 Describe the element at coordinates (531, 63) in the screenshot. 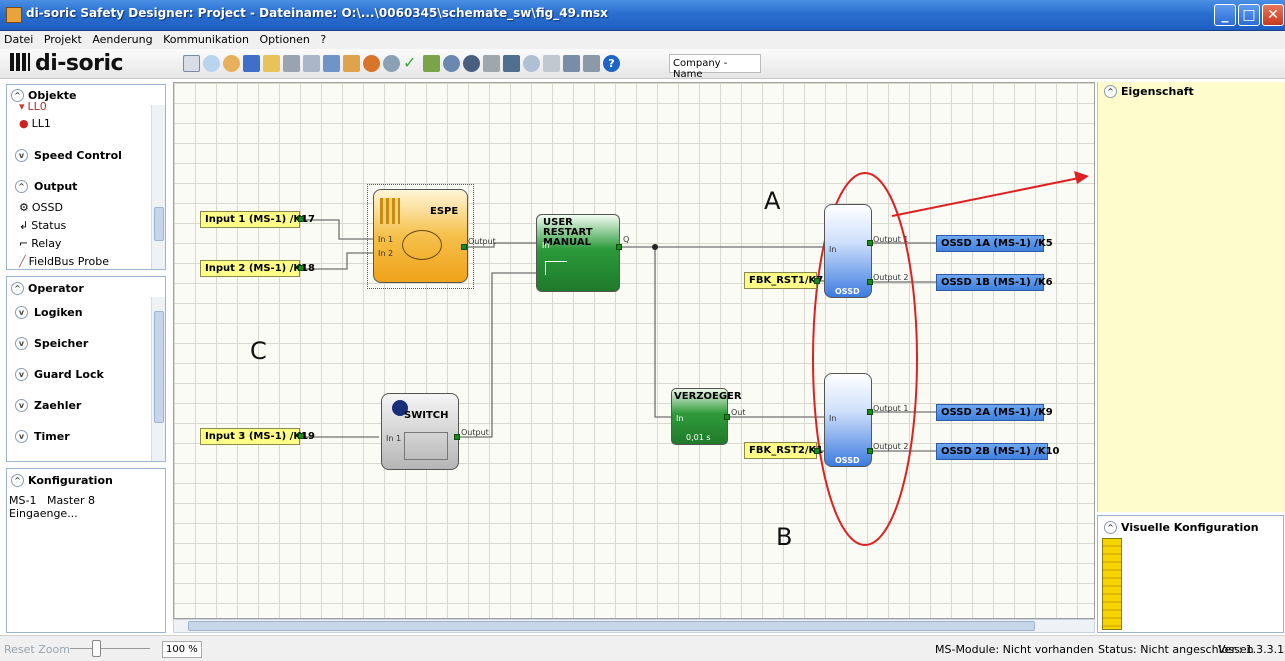

I see `zoom-icon` at that location.